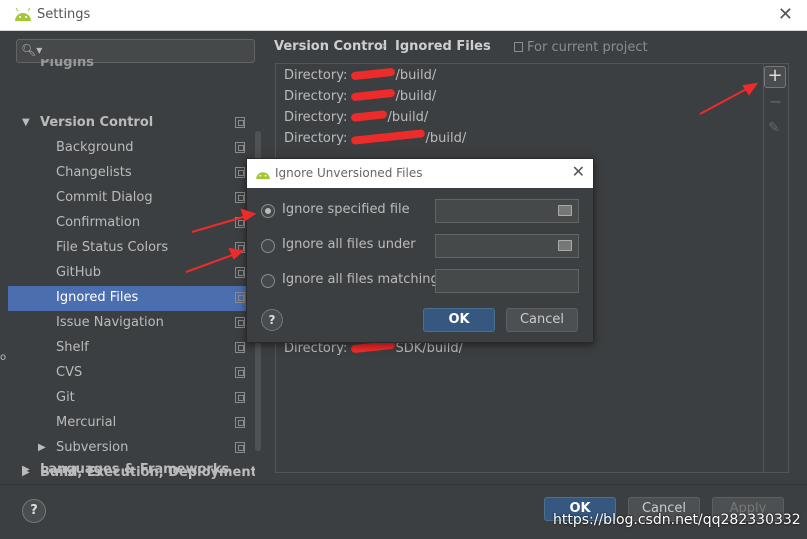 Image resolution: width=807 pixels, height=539 pixels. I want to click on list-item-suffix: SDK/build/, so click(429, 348).